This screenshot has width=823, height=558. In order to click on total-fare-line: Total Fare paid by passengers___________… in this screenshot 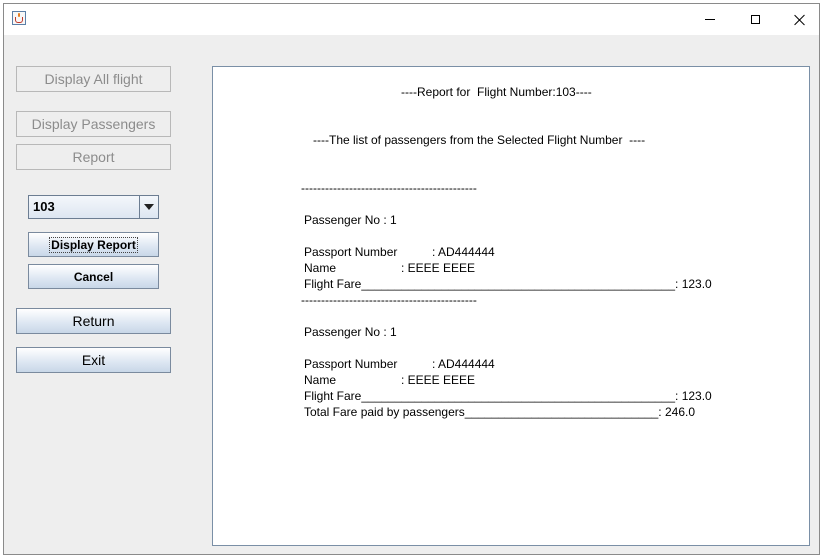, I will do `click(499, 412)`.